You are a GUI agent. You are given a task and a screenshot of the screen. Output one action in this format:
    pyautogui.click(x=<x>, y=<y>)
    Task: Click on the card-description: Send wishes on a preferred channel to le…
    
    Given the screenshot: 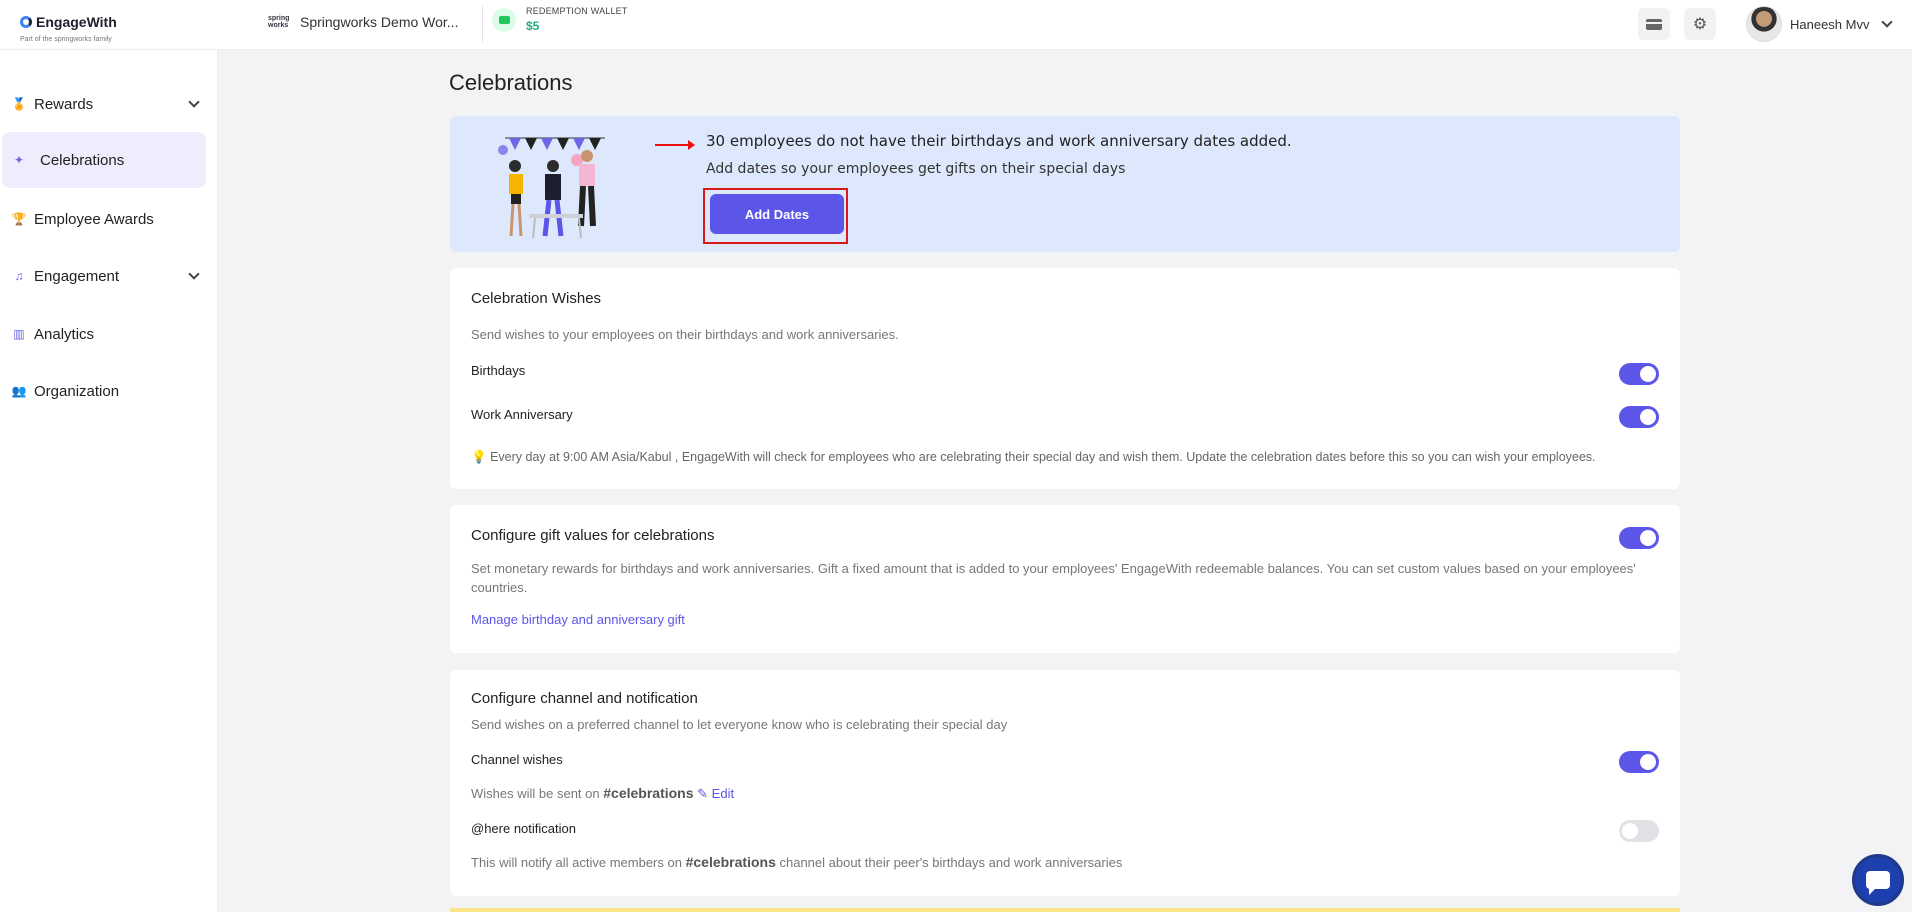 What is the action you would take?
    pyautogui.click(x=739, y=724)
    